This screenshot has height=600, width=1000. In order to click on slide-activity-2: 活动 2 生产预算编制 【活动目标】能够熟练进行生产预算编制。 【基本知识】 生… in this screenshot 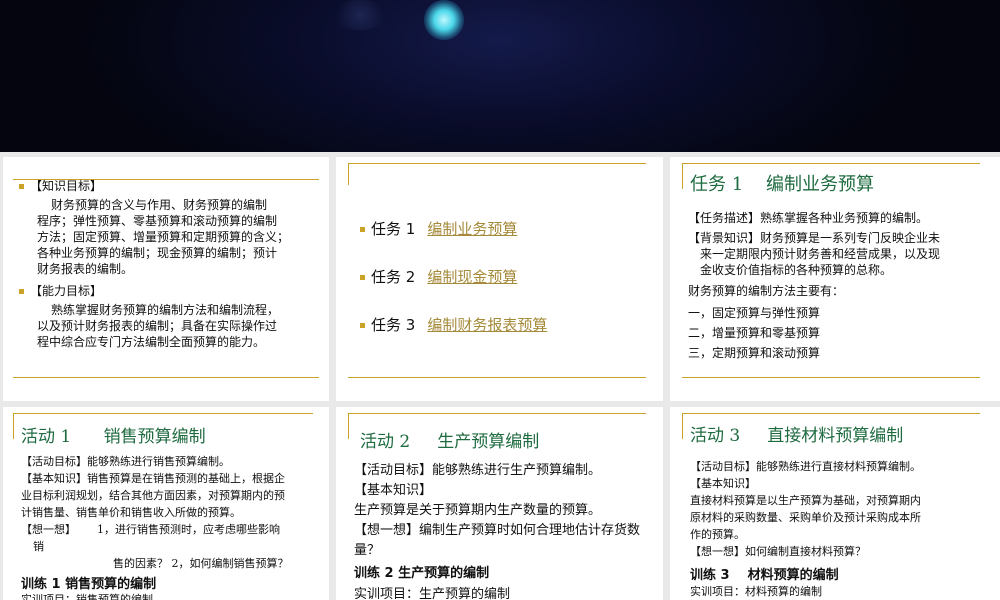, I will do `click(499, 503)`.